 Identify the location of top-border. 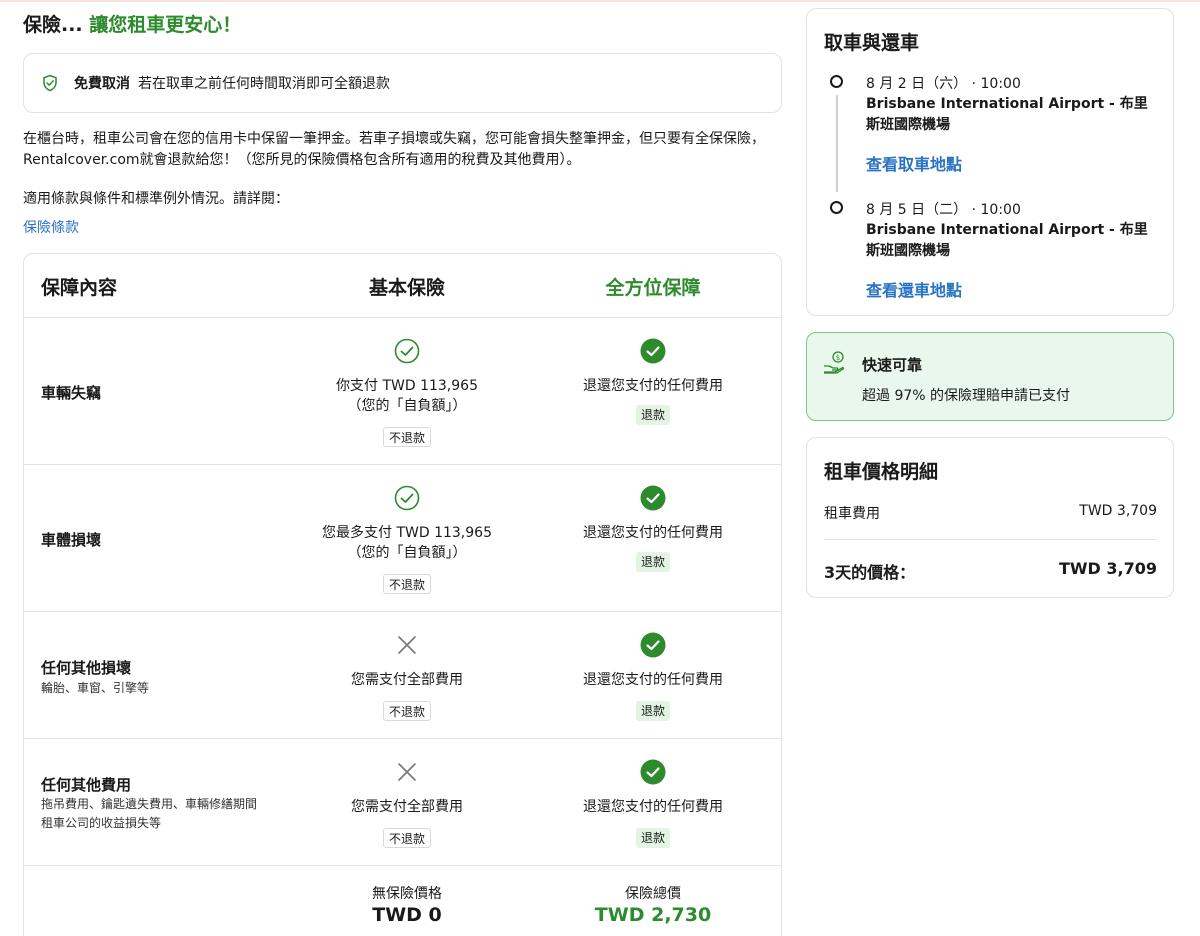
(600, 1).